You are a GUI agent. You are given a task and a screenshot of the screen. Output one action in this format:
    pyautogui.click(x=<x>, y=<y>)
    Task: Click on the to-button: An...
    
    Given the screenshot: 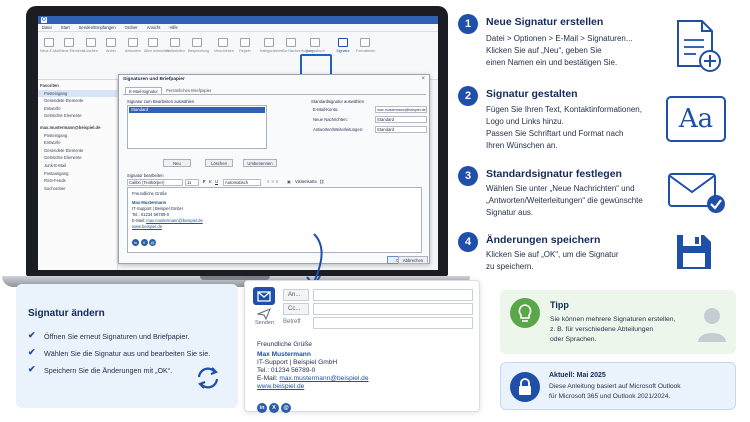 What is the action you would take?
    pyautogui.click(x=296, y=295)
    